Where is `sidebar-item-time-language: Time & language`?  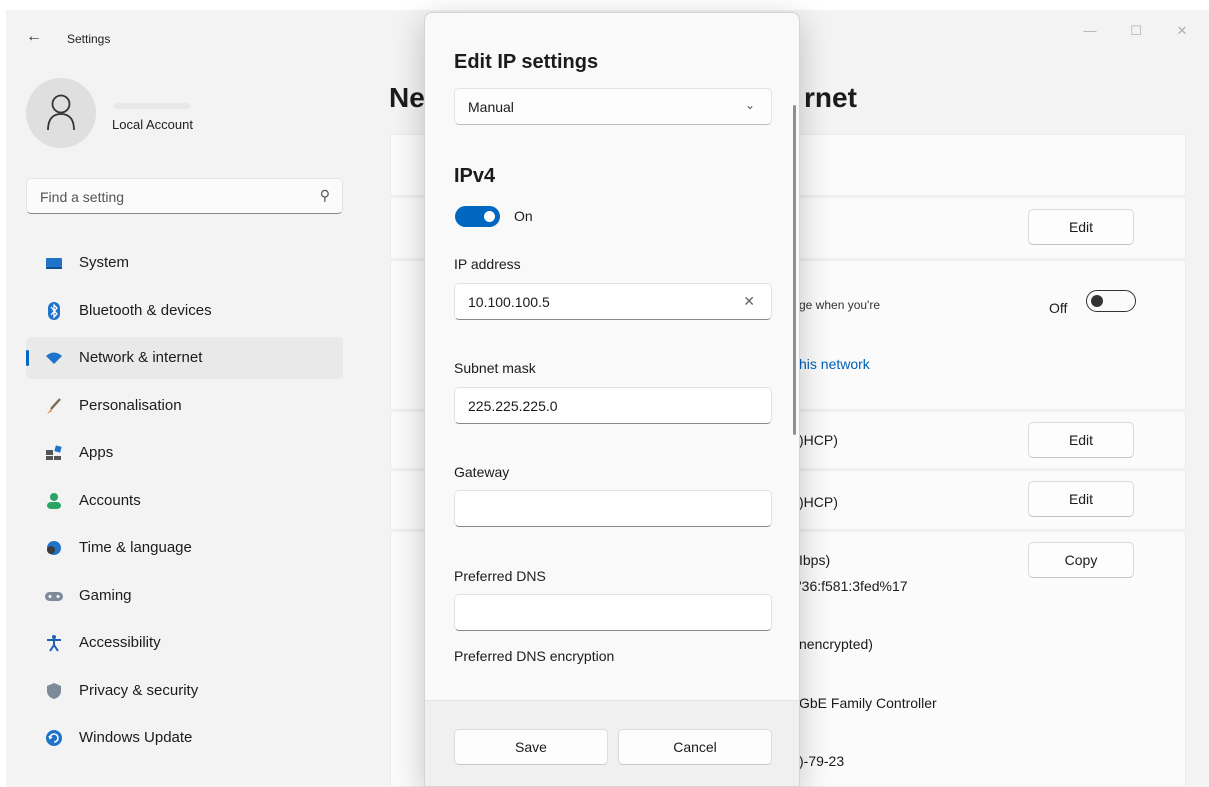
sidebar-item-time-language: Time & language is located at coordinates (184, 548).